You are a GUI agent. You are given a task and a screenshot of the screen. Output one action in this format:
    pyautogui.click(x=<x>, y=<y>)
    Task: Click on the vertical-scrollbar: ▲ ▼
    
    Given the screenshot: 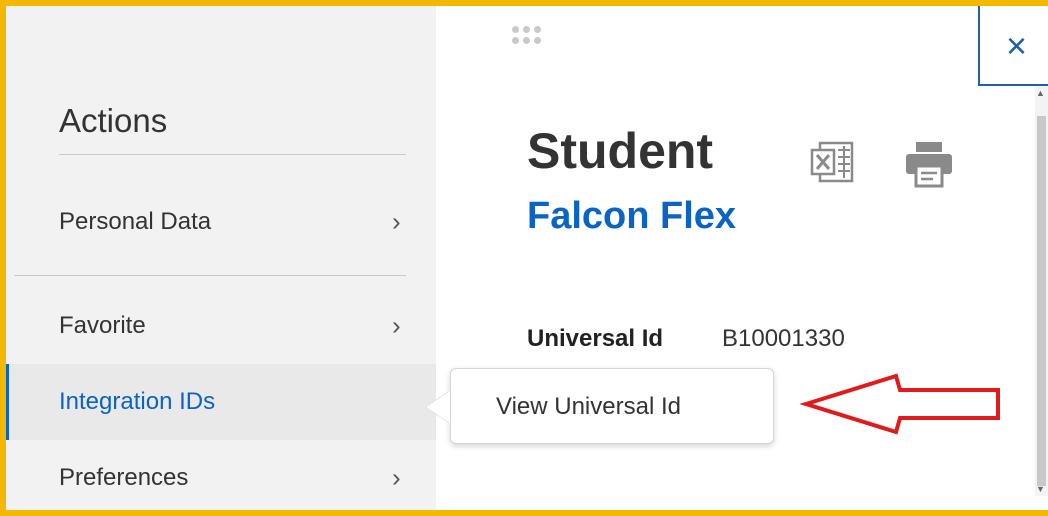 What is the action you would take?
    pyautogui.click(x=1041, y=291)
    